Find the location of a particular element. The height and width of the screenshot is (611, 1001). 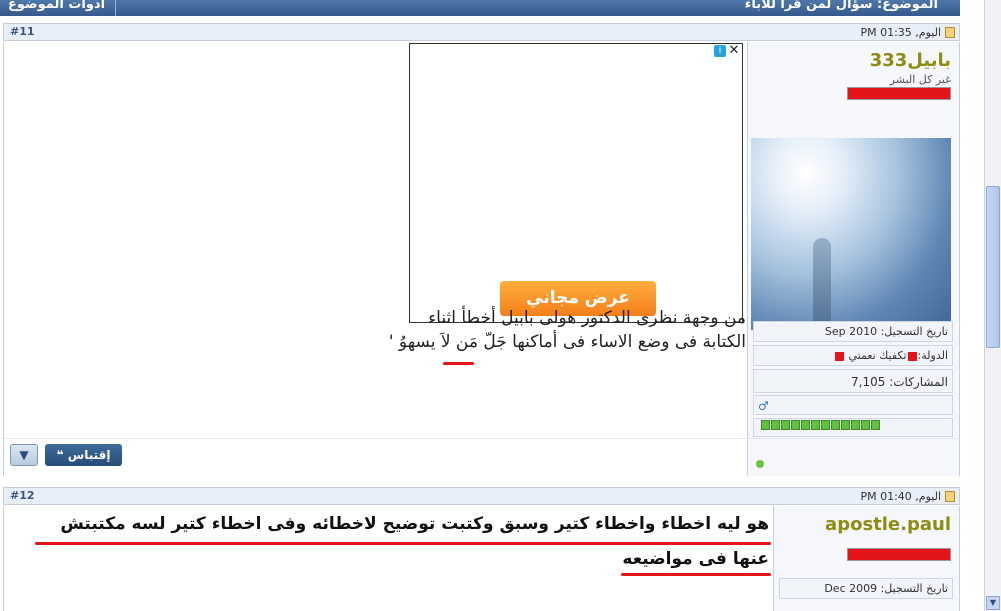

user-title: غير كل البشر is located at coordinates (920, 79).